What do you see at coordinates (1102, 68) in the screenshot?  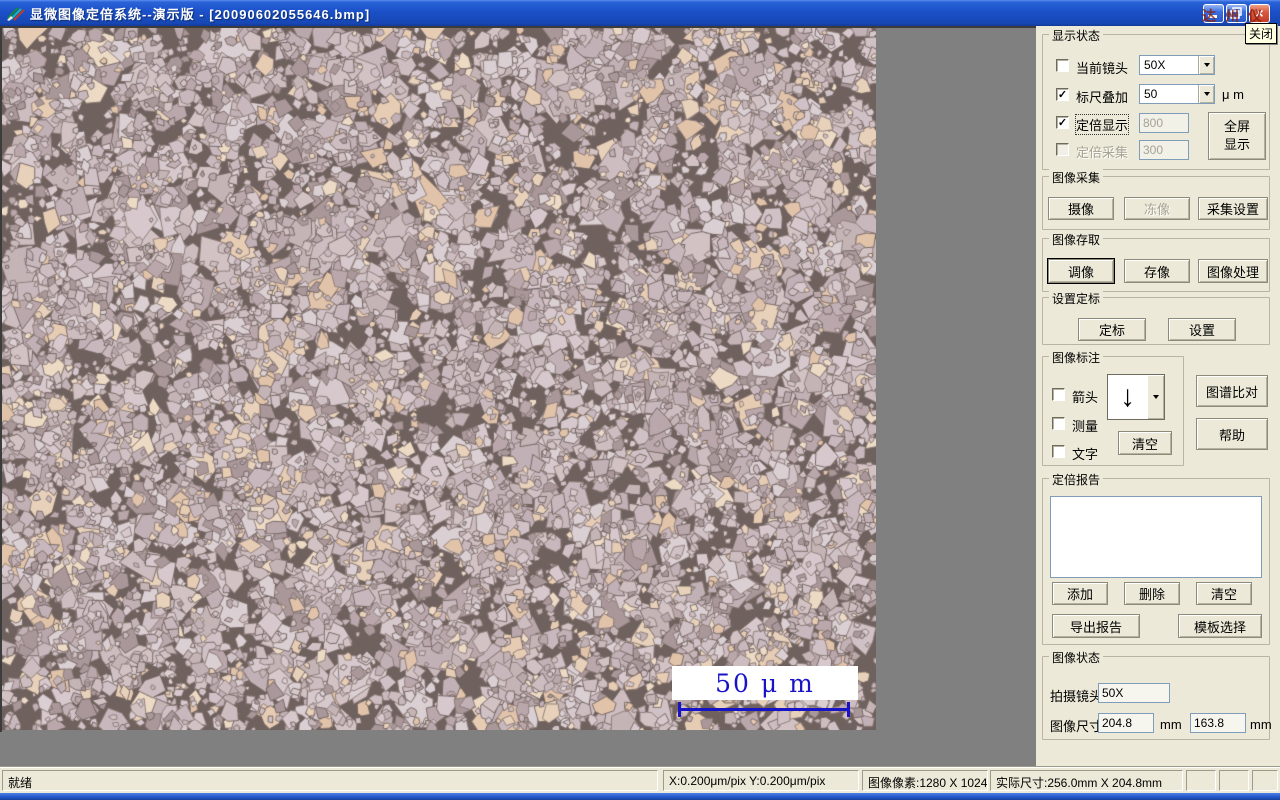 I see `current-lens-label: 当前镜头` at bounding box center [1102, 68].